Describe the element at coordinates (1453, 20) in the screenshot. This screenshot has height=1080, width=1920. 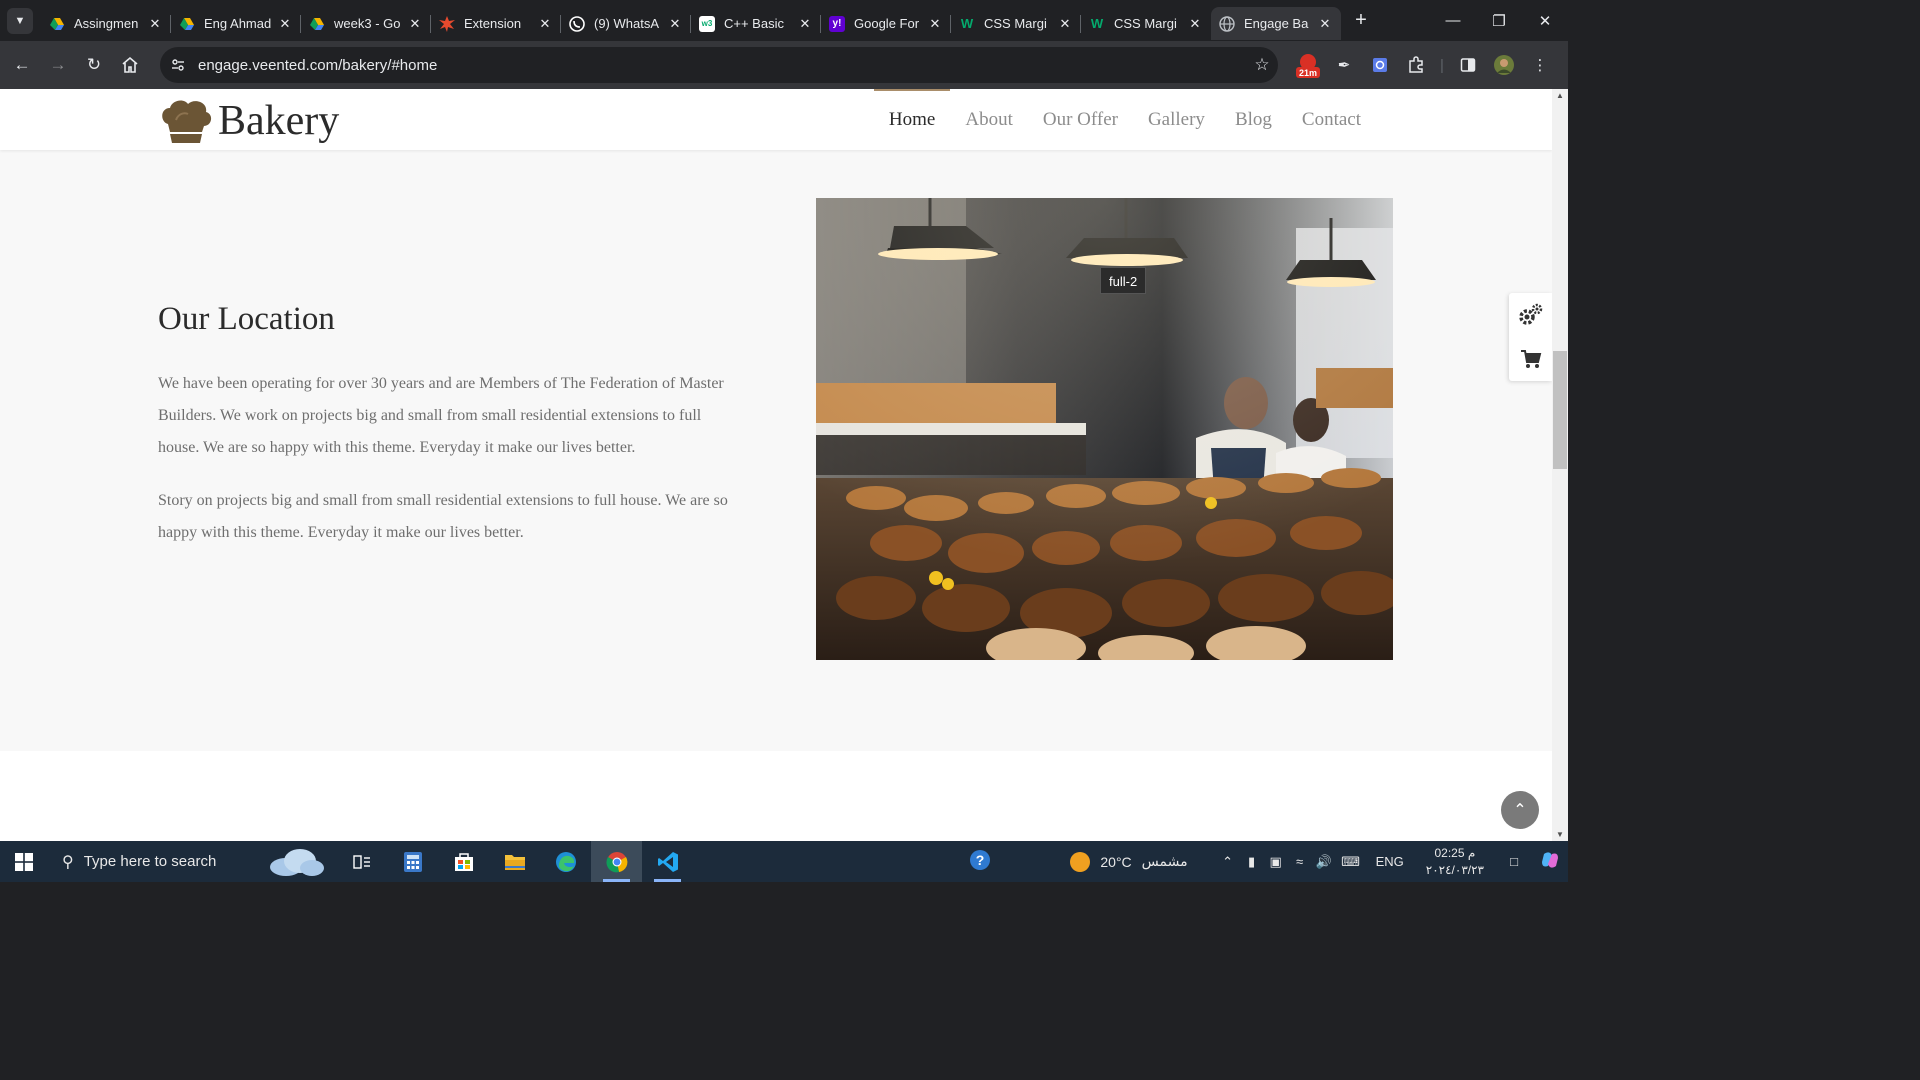
I see `minimize-button: —` at that location.